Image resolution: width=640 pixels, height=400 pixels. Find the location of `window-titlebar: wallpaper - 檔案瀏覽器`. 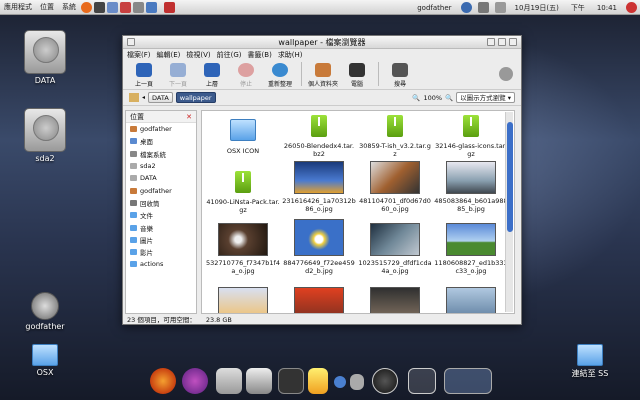

window-titlebar: wallpaper - 檔案瀏覽器 is located at coordinates (322, 42).